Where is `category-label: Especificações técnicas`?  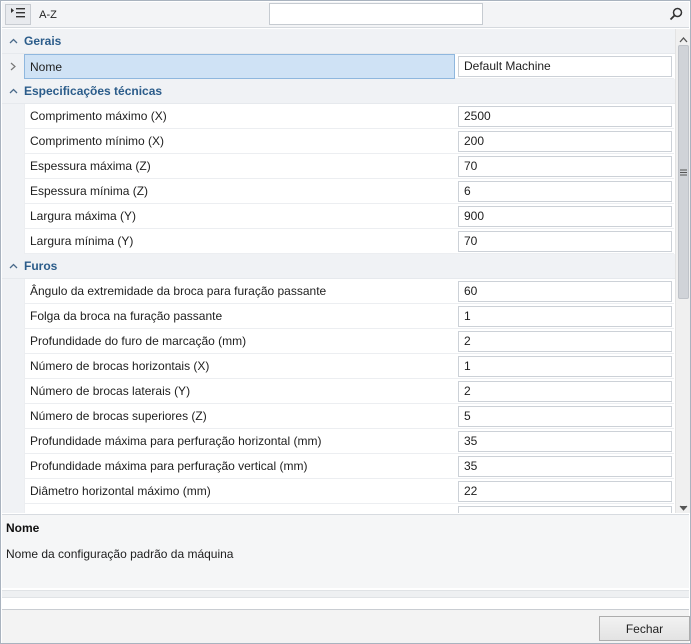 category-label: Especificações técnicas is located at coordinates (93, 91).